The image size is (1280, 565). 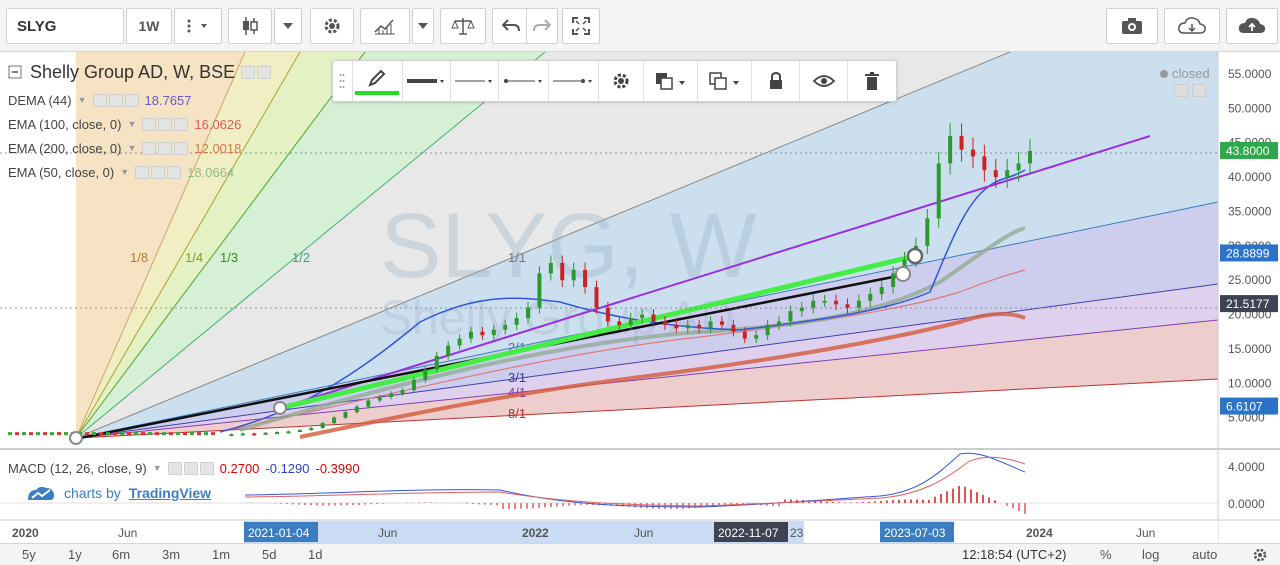 What do you see at coordinates (427, 81) in the screenshot?
I see `line-width-button` at bounding box center [427, 81].